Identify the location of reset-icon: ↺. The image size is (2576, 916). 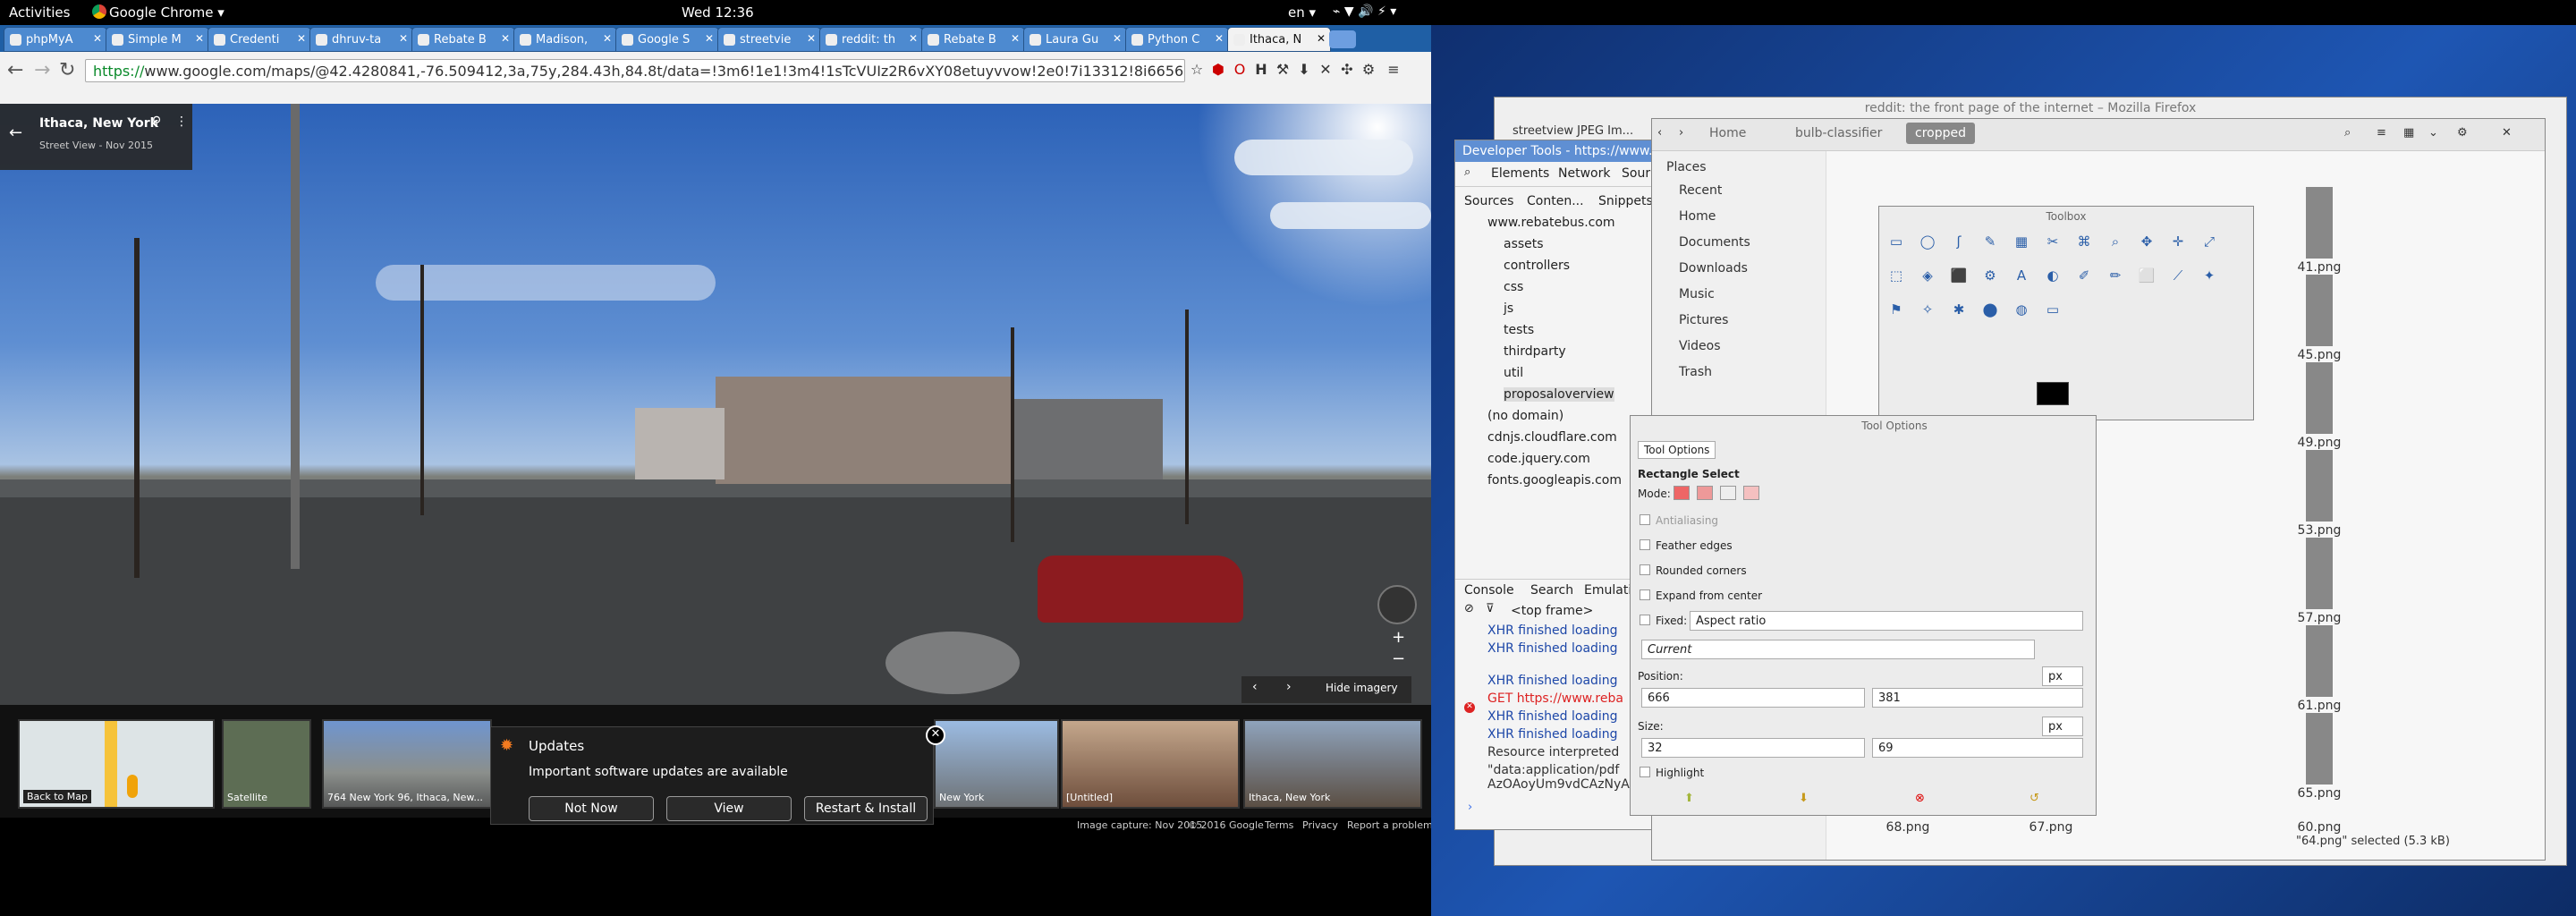
(2034, 798).